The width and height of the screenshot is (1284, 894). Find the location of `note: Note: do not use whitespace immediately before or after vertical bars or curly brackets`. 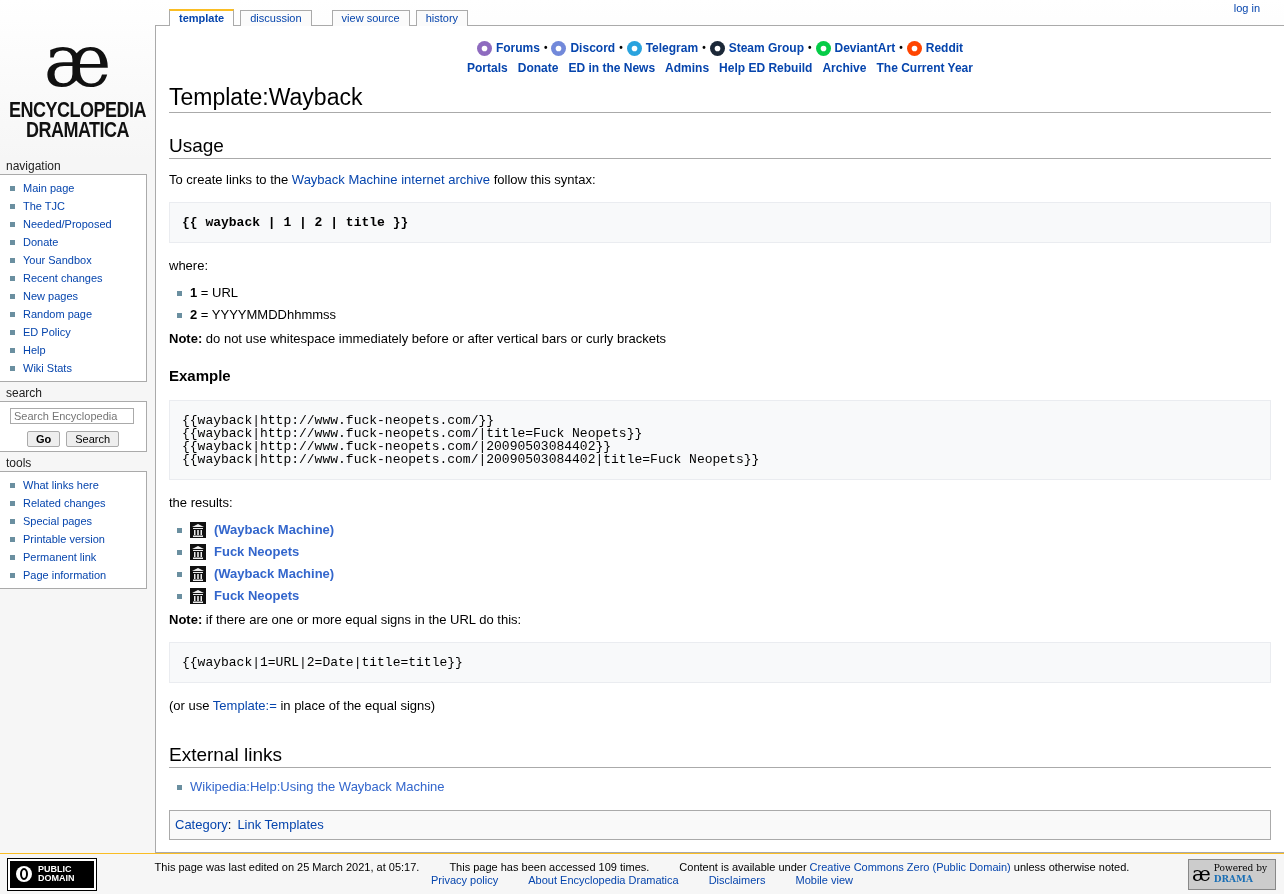

note: Note: do not use whitespace immediately before or after vertical bars or curly brackets is located at coordinates (418, 339).